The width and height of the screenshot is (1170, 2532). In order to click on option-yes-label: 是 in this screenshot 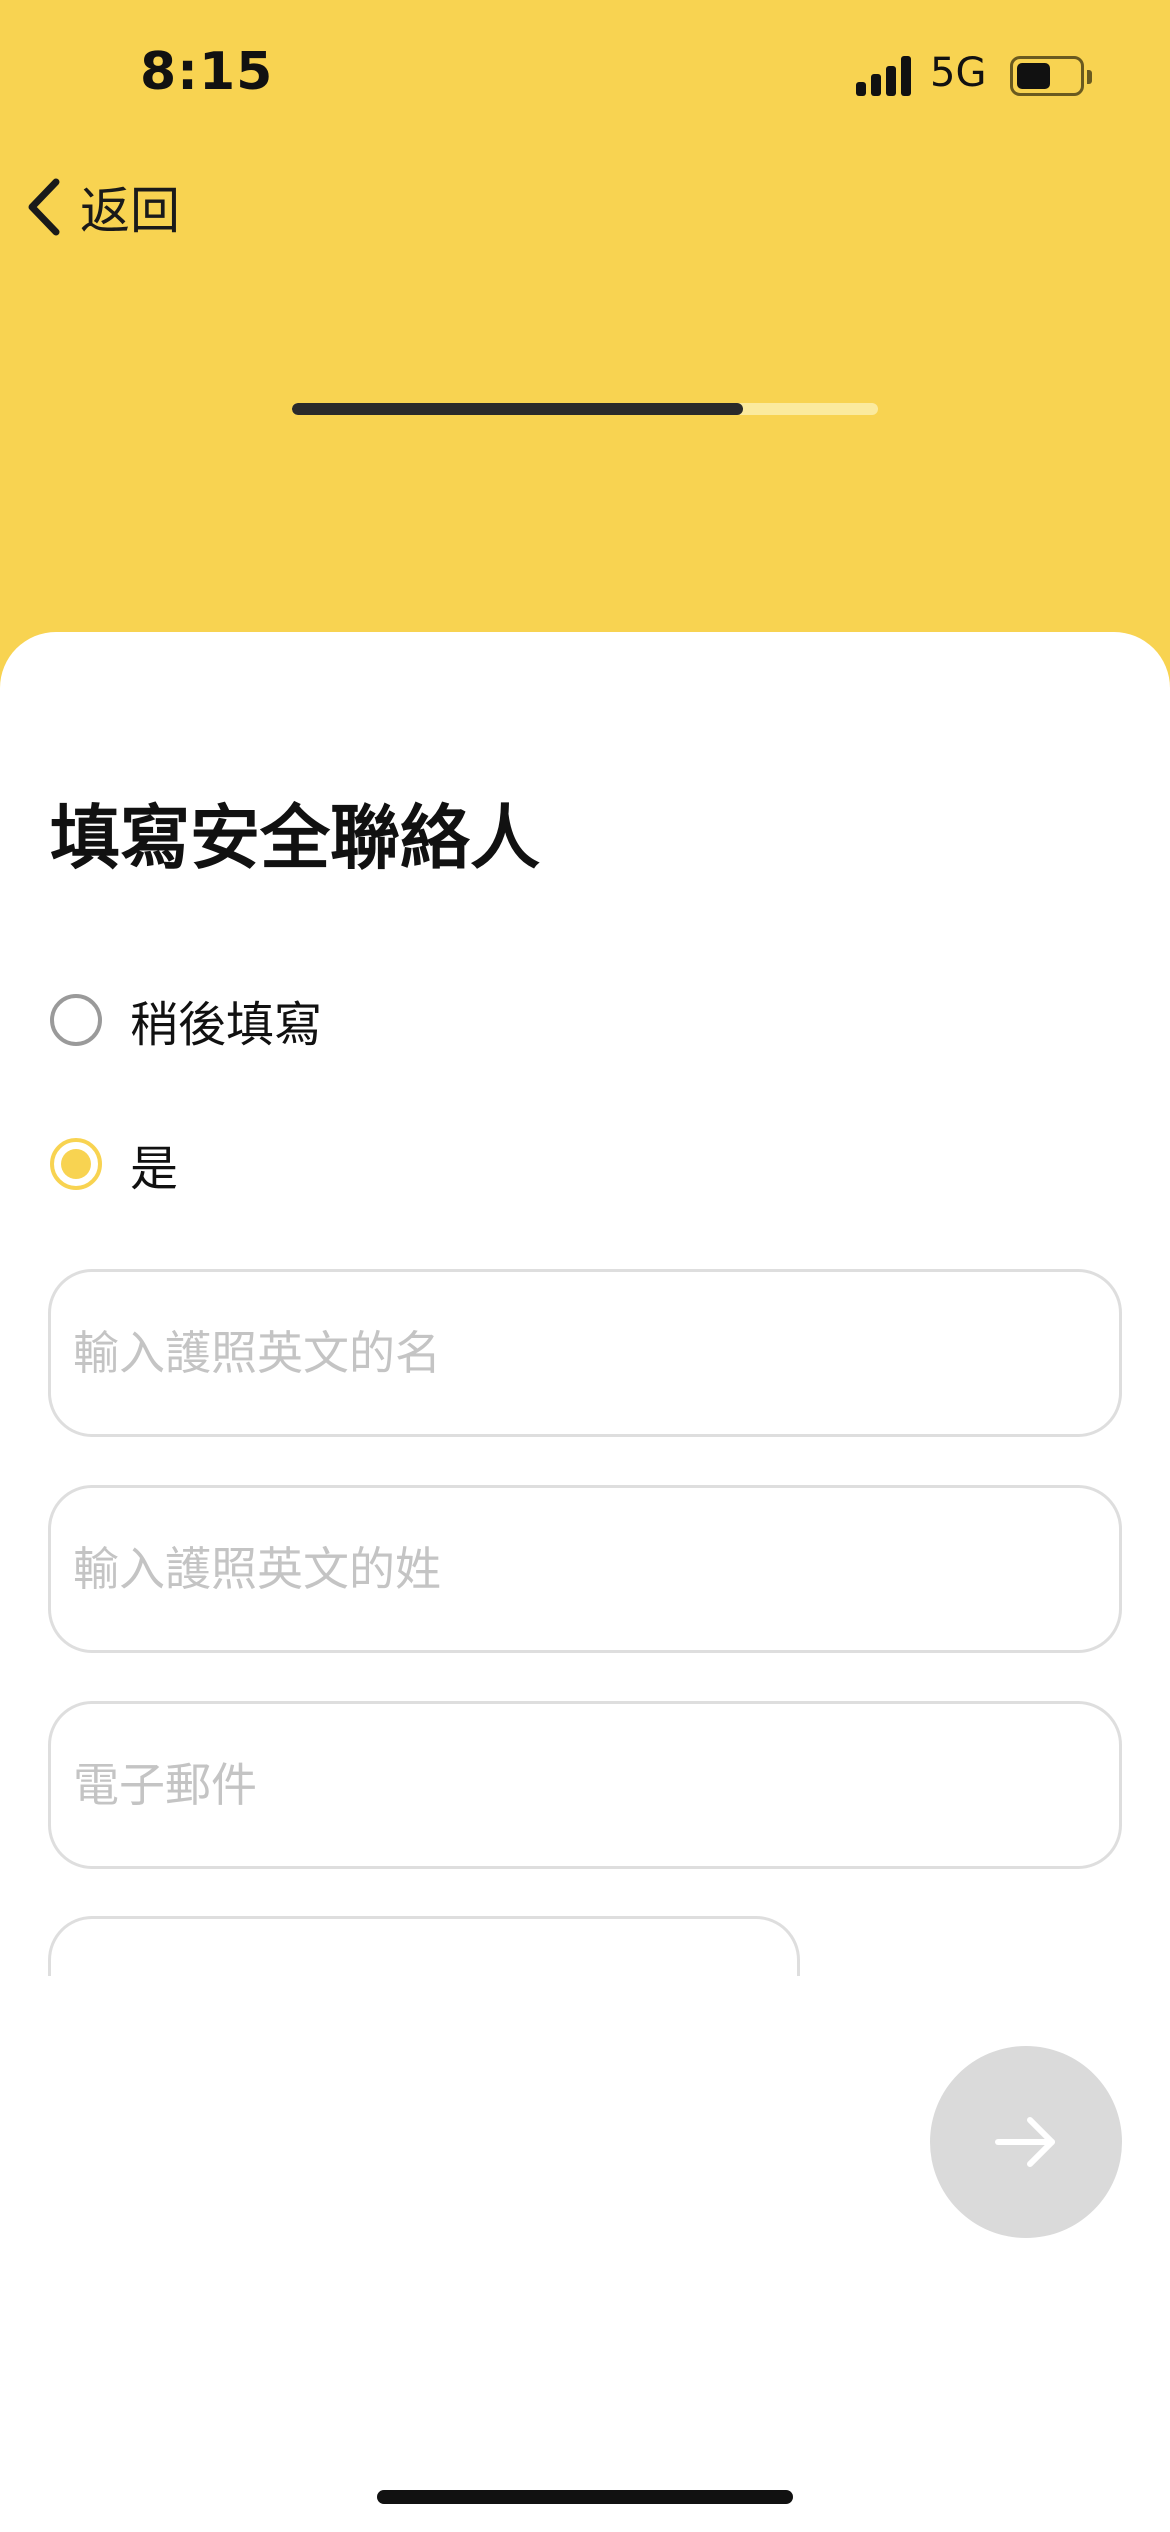, I will do `click(154, 1169)`.